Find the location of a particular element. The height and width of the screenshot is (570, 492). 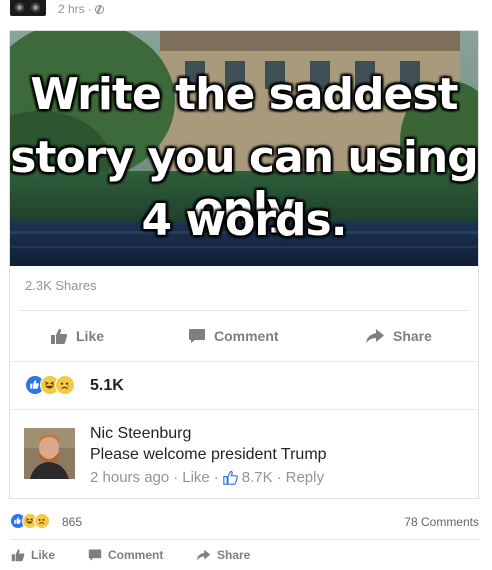

comment-button: Comment is located at coordinates (233, 336).